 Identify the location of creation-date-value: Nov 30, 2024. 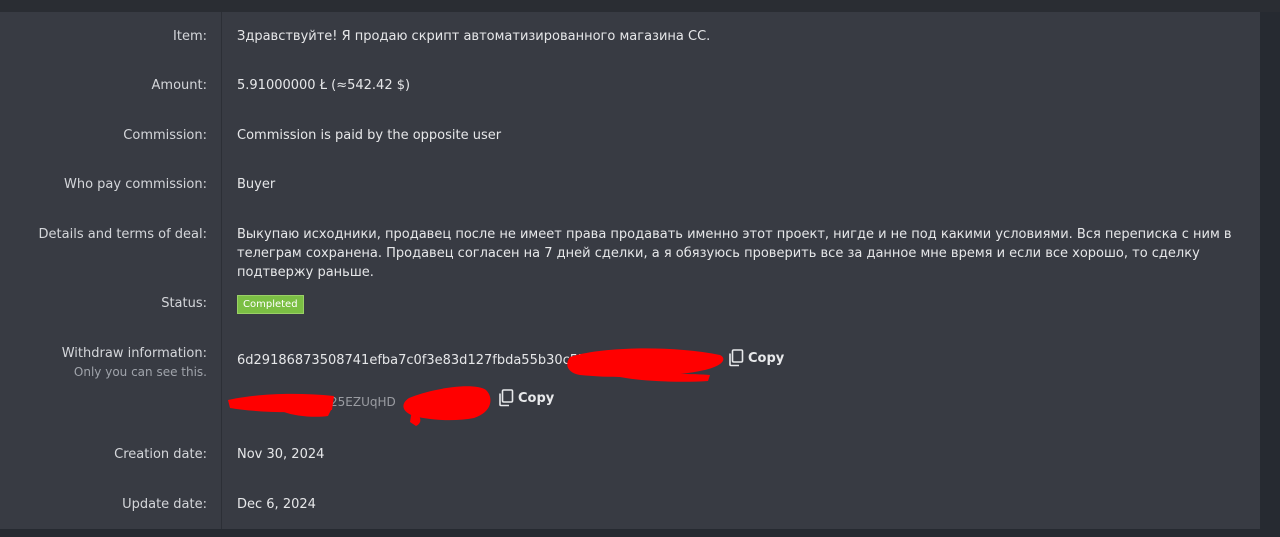
(281, 454).